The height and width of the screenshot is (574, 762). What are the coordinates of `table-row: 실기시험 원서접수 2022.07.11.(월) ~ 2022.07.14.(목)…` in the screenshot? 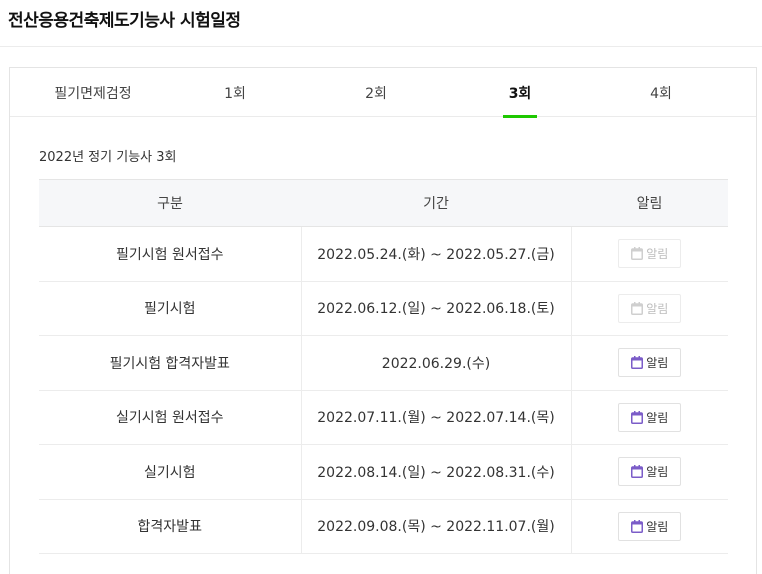 It's located at (383, 417).